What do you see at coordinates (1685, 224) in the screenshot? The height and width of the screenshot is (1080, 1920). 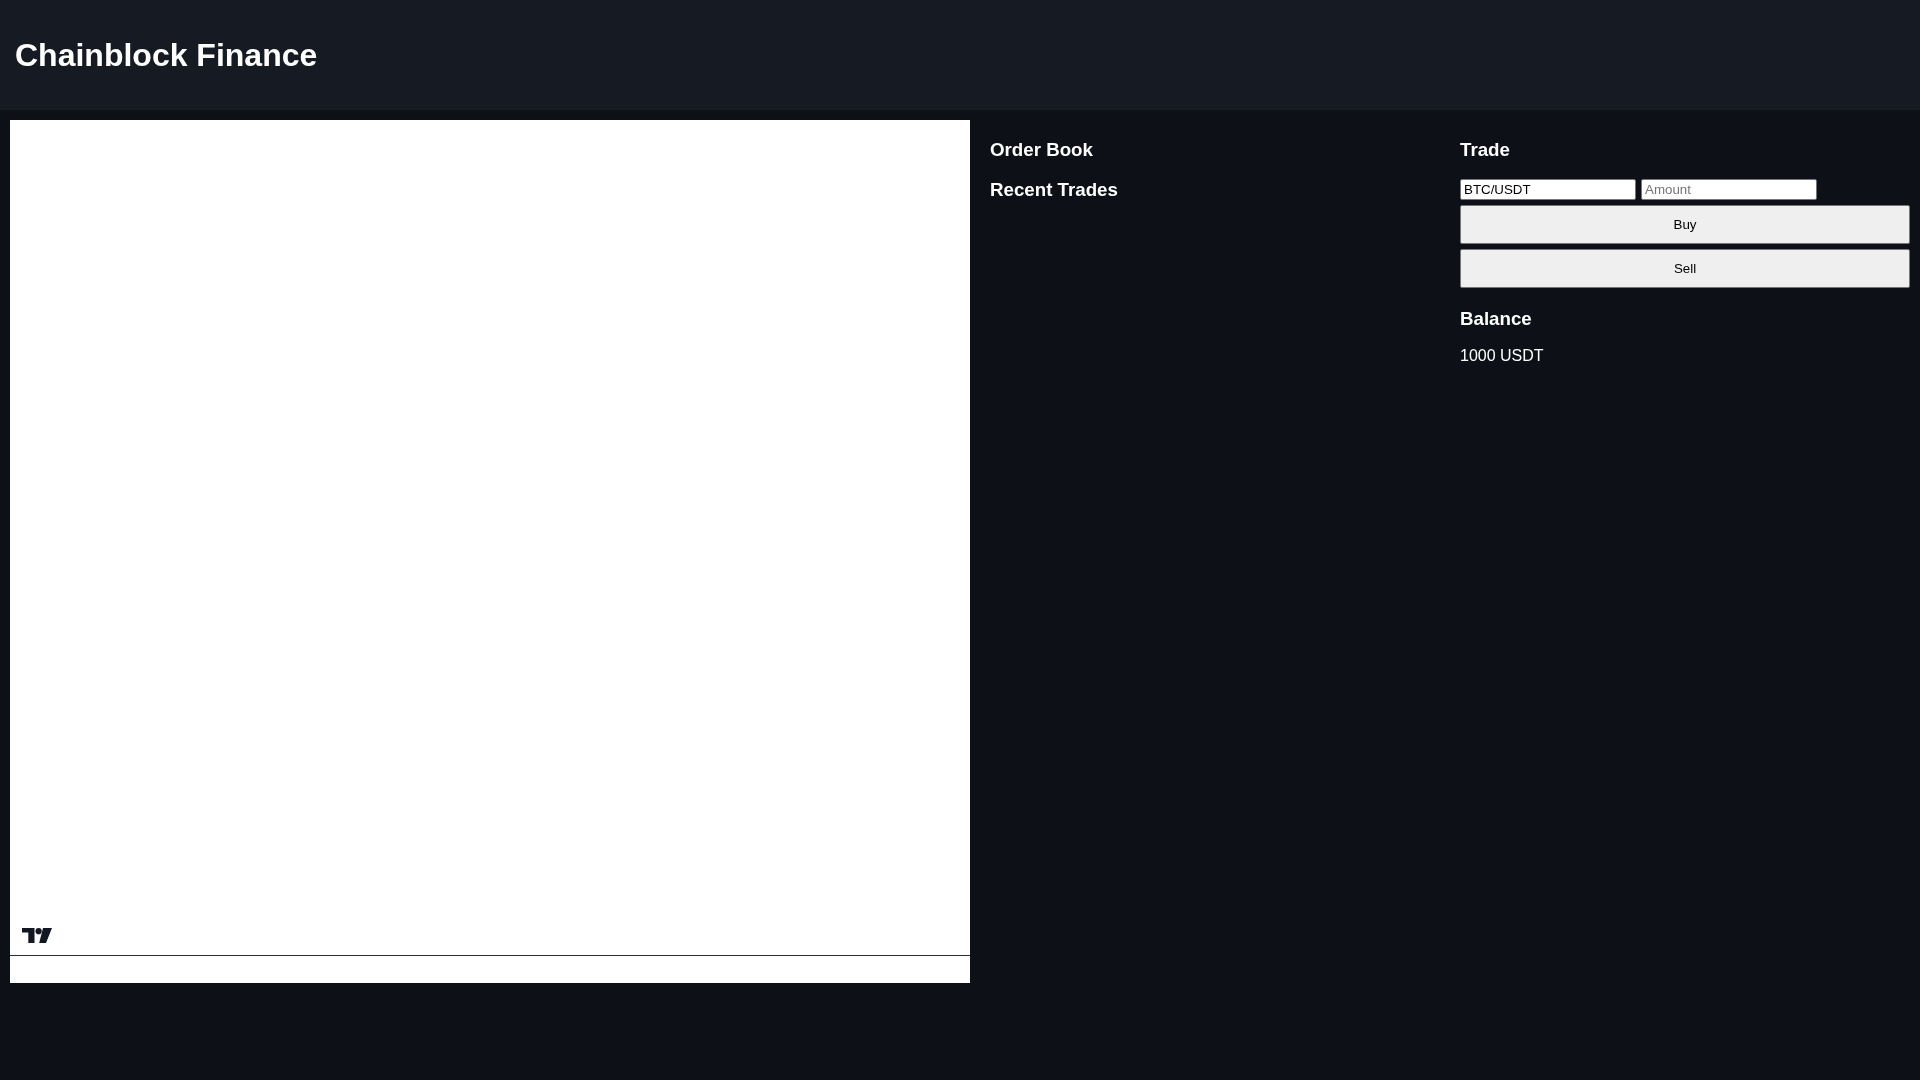 I see `buy-button: Buy` at bounding box center [1685, 224].